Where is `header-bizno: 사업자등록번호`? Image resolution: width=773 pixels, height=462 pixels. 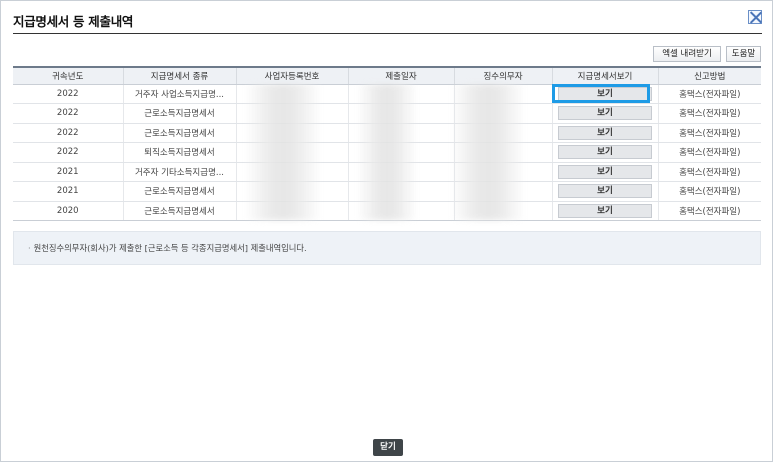
header-bizno: 사업자등록번호 is located at coordinates (291, 75).